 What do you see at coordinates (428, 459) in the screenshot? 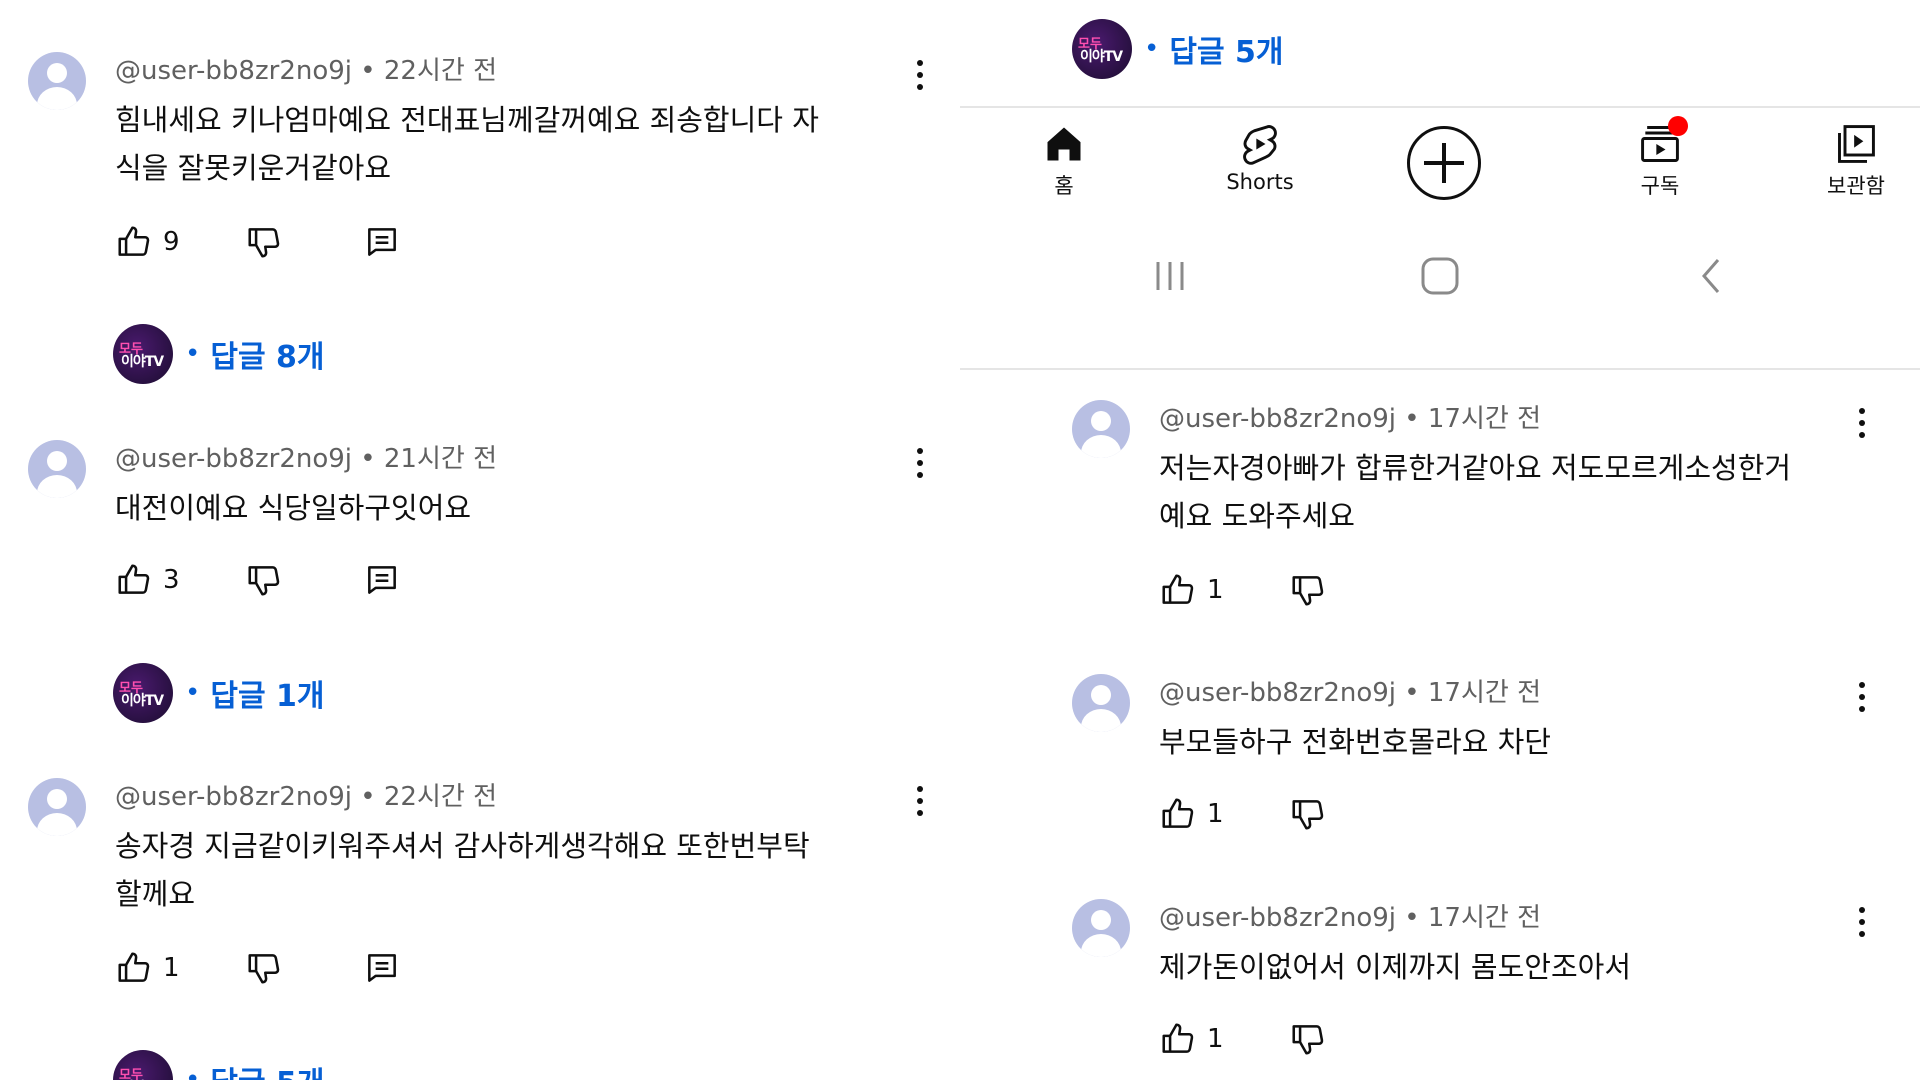
I see `comment-time: • 21시간 전` at bounding box center [428, 459].